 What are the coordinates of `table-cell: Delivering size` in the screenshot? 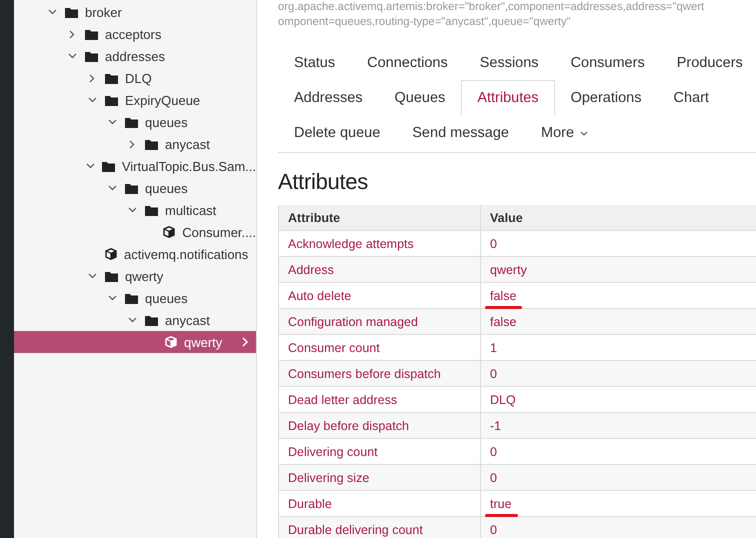 It's located at (380, 477).